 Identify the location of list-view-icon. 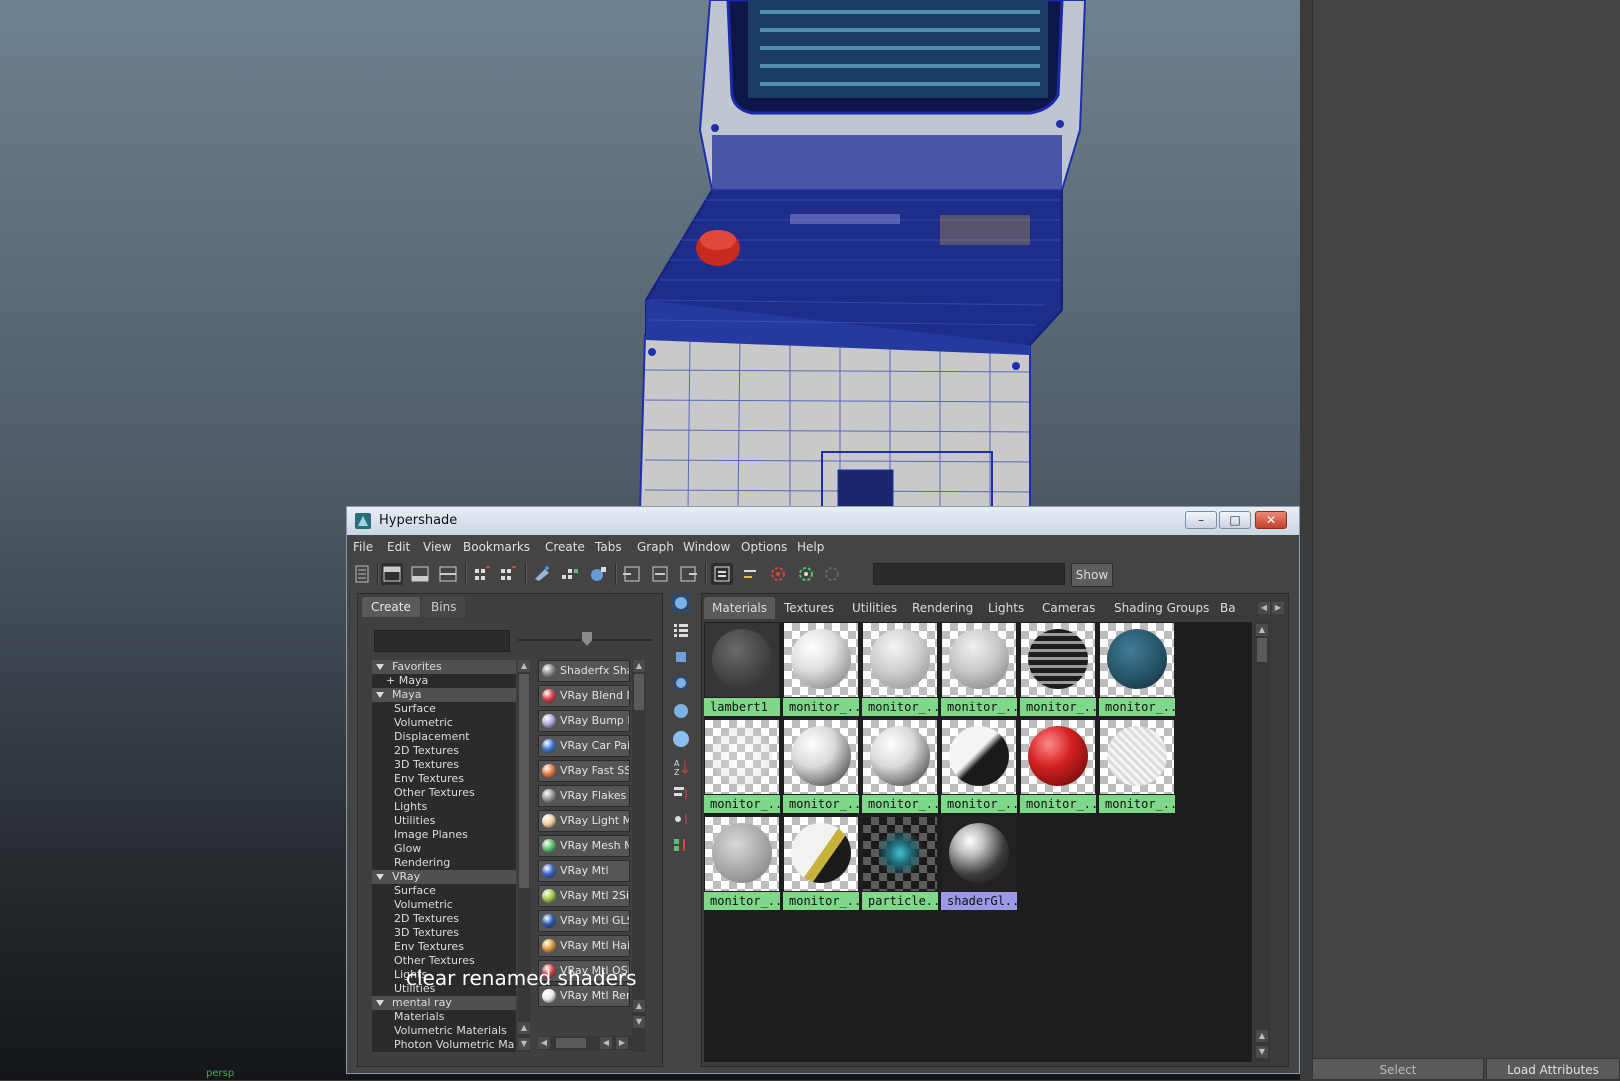
(681, 631).